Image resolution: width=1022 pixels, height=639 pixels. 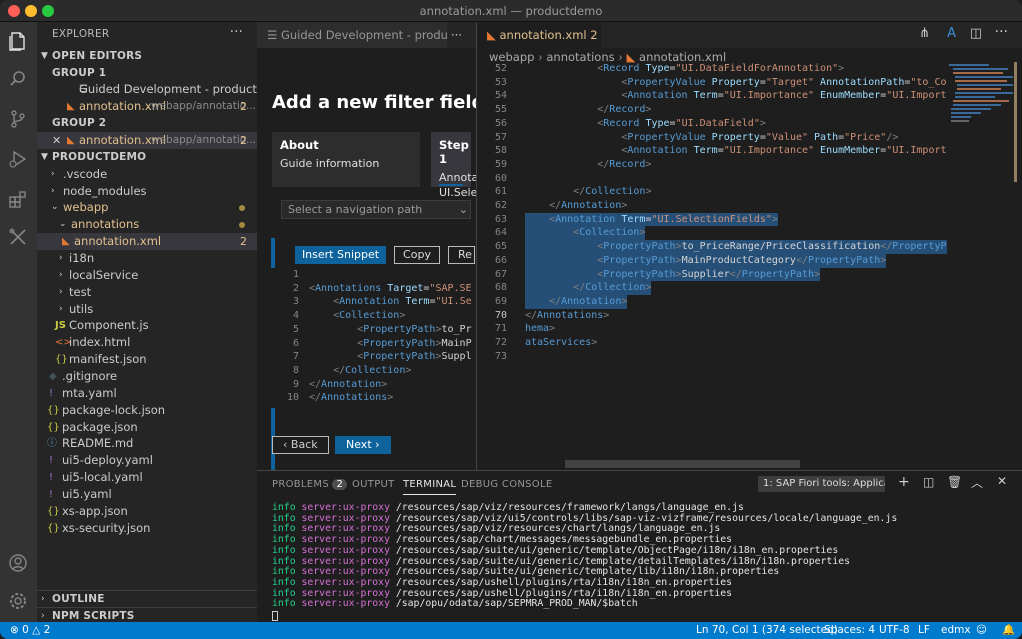 I want to click on tree-item: ⌄ annotations, so click(x=147, y=224).